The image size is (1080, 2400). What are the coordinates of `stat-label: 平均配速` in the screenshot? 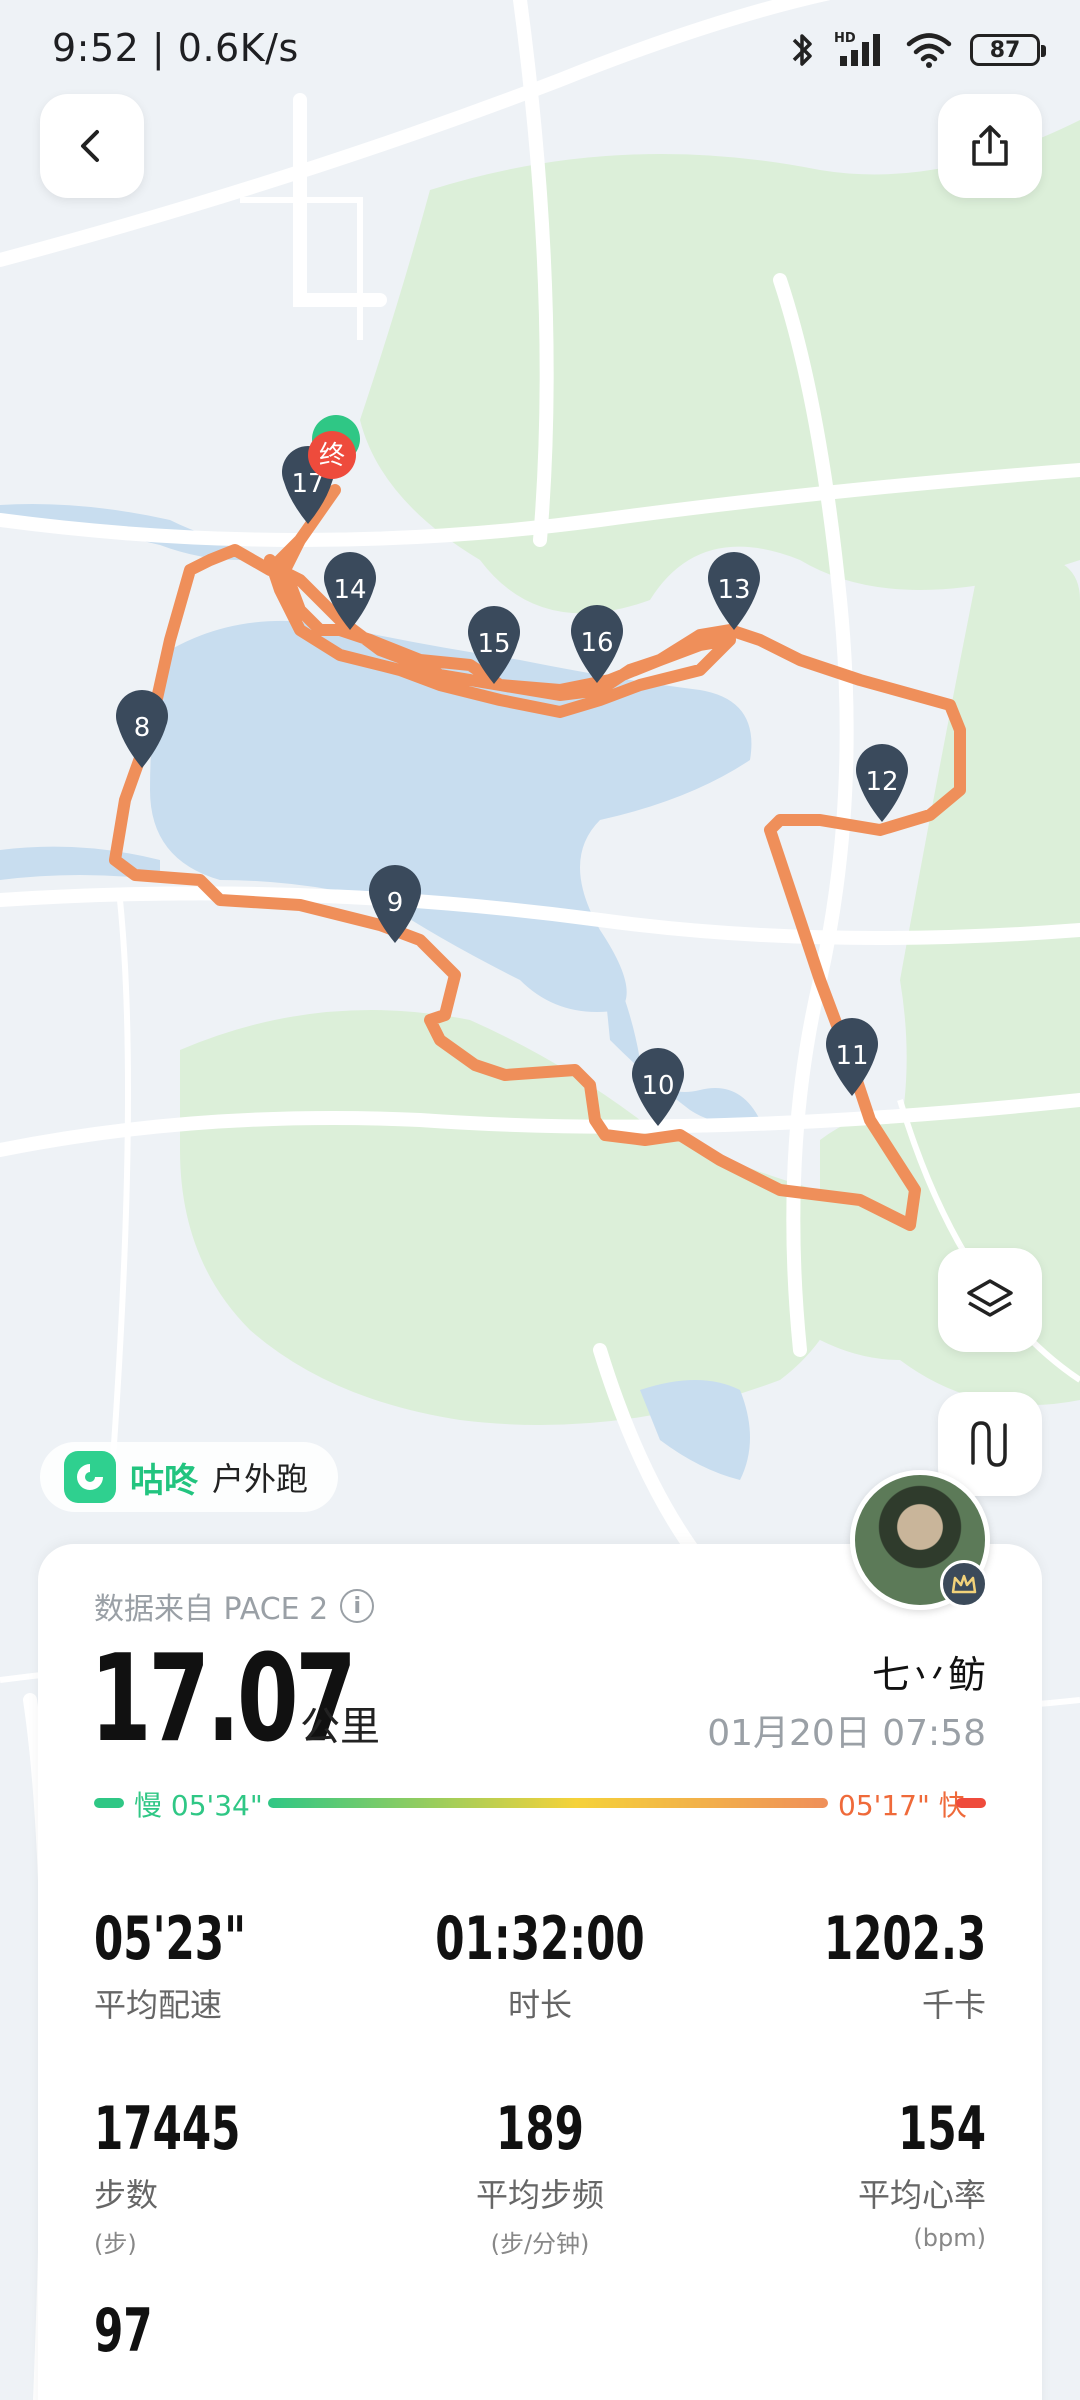 It's located at (158, 2005).